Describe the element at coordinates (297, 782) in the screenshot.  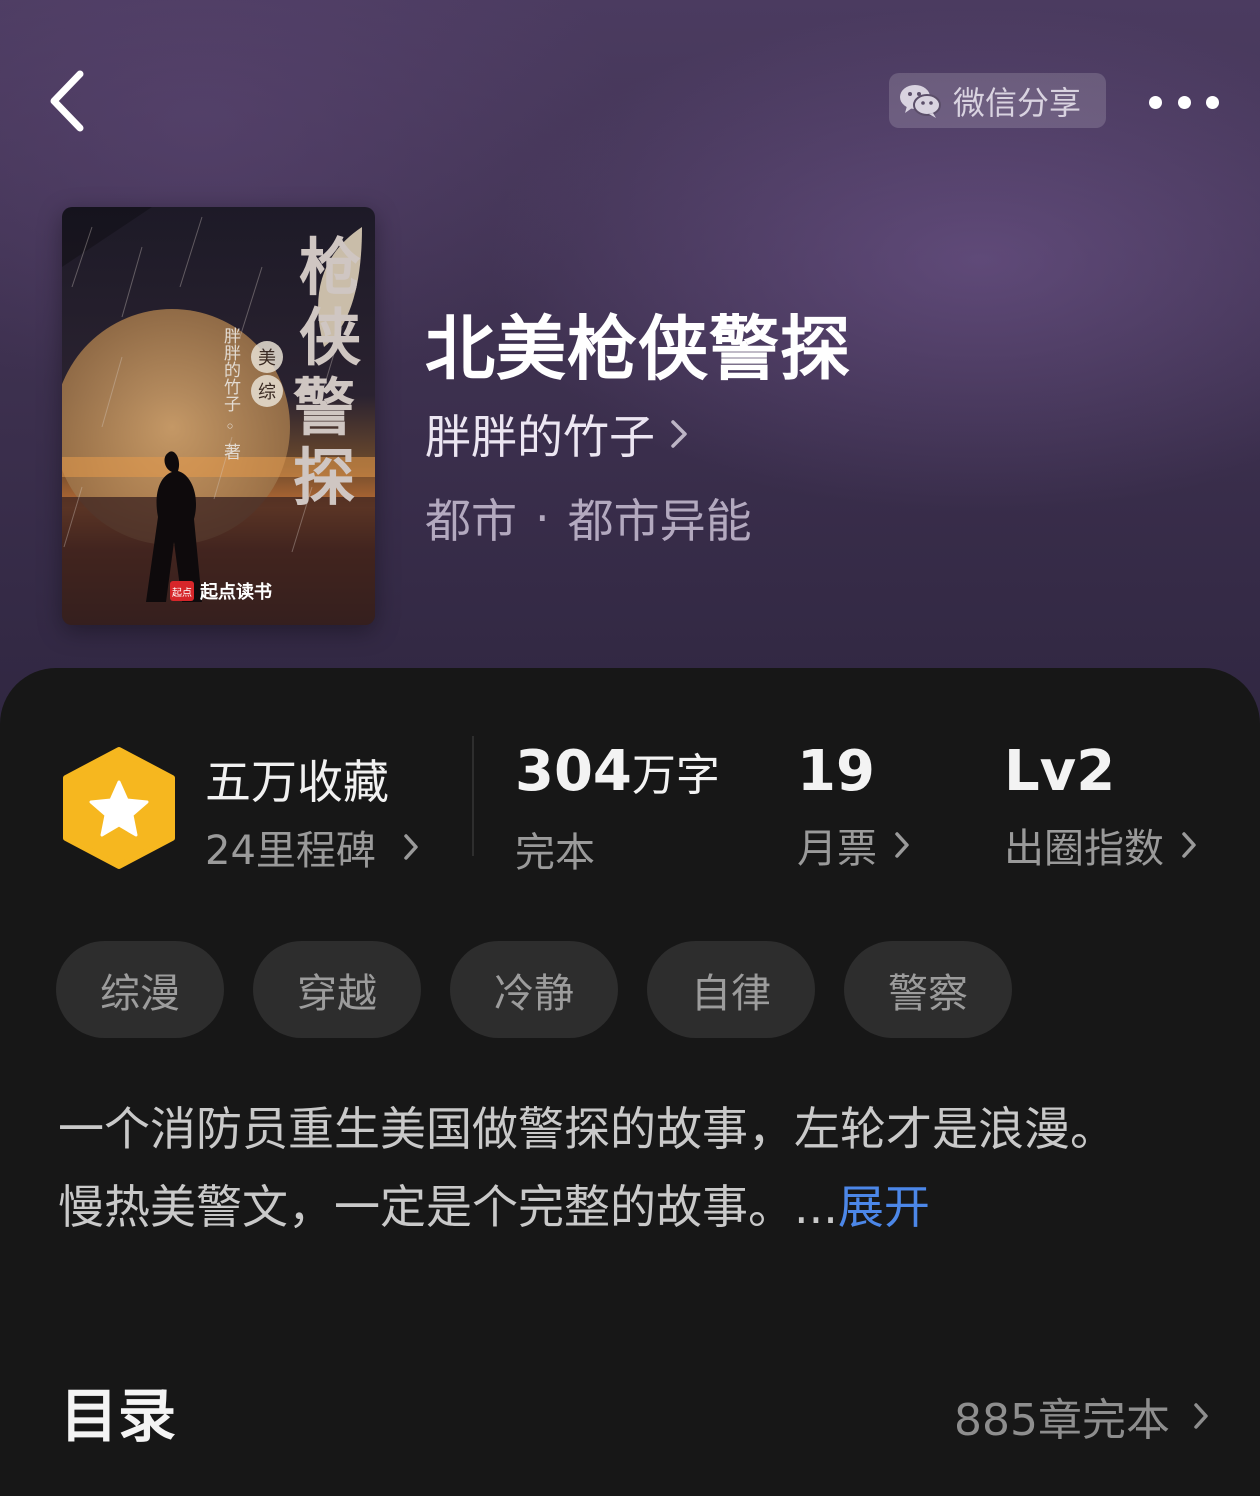
I see `collection-title: 五万收藏` at that location.